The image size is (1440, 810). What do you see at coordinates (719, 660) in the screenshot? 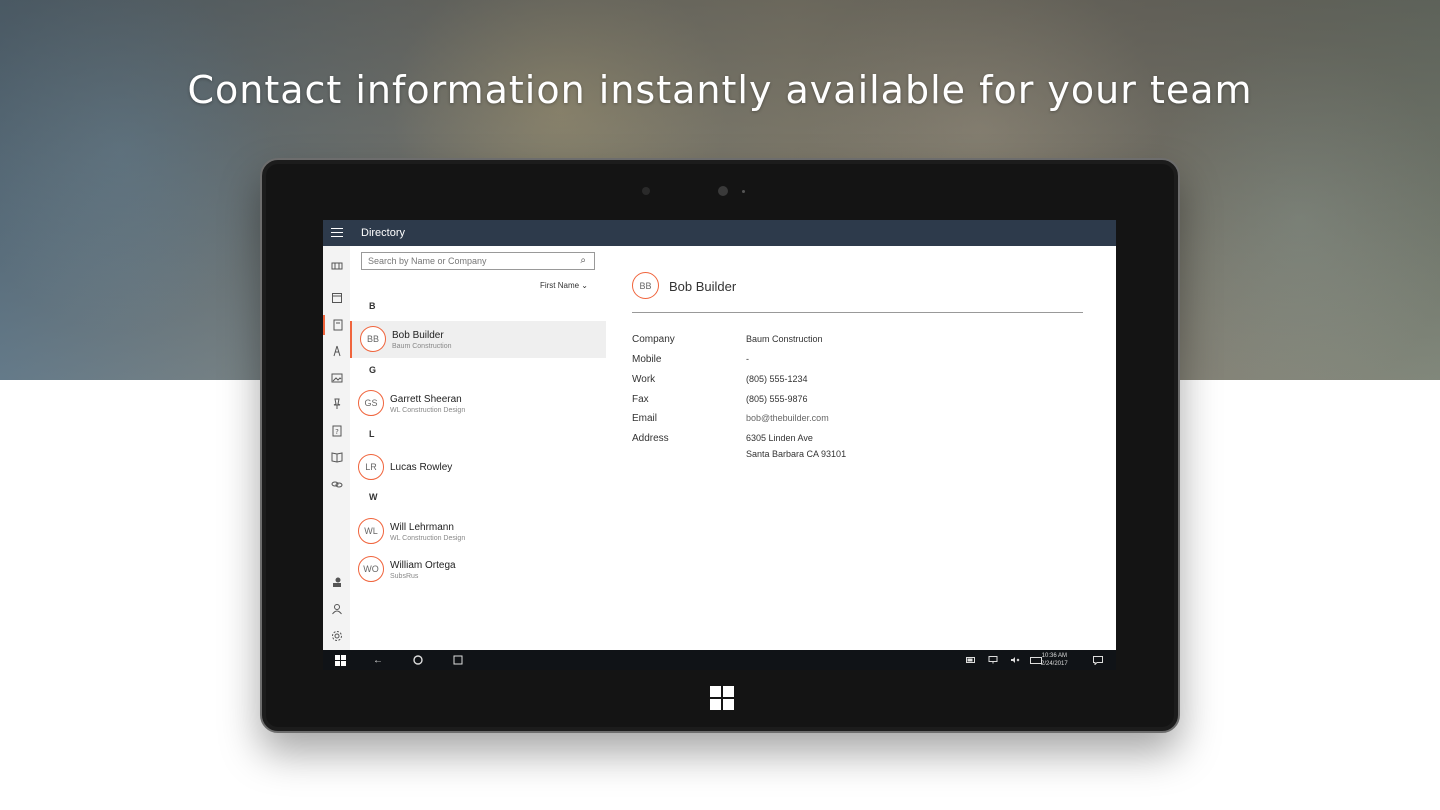
I see `windows-taskbar: ← 10:36 AM 2/24/2017` at bounding box center [719, 660].